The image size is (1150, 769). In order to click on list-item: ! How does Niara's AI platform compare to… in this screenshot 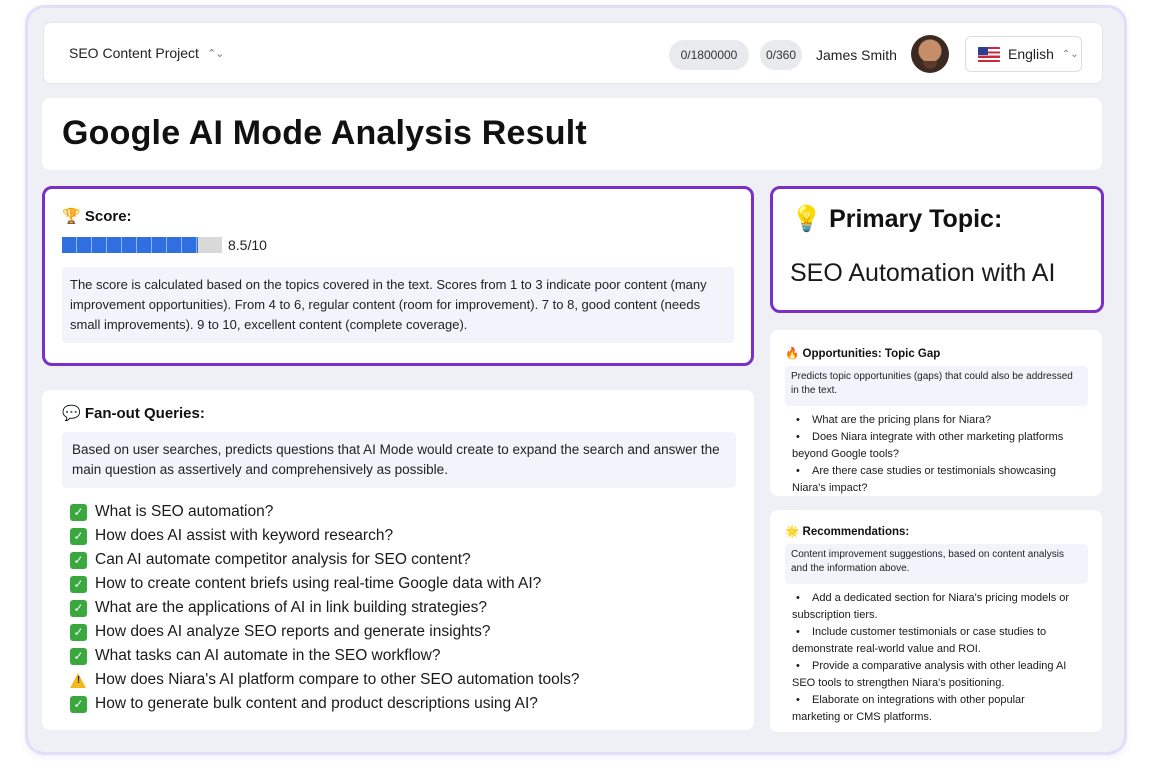, I will do `click(325, 680)`.